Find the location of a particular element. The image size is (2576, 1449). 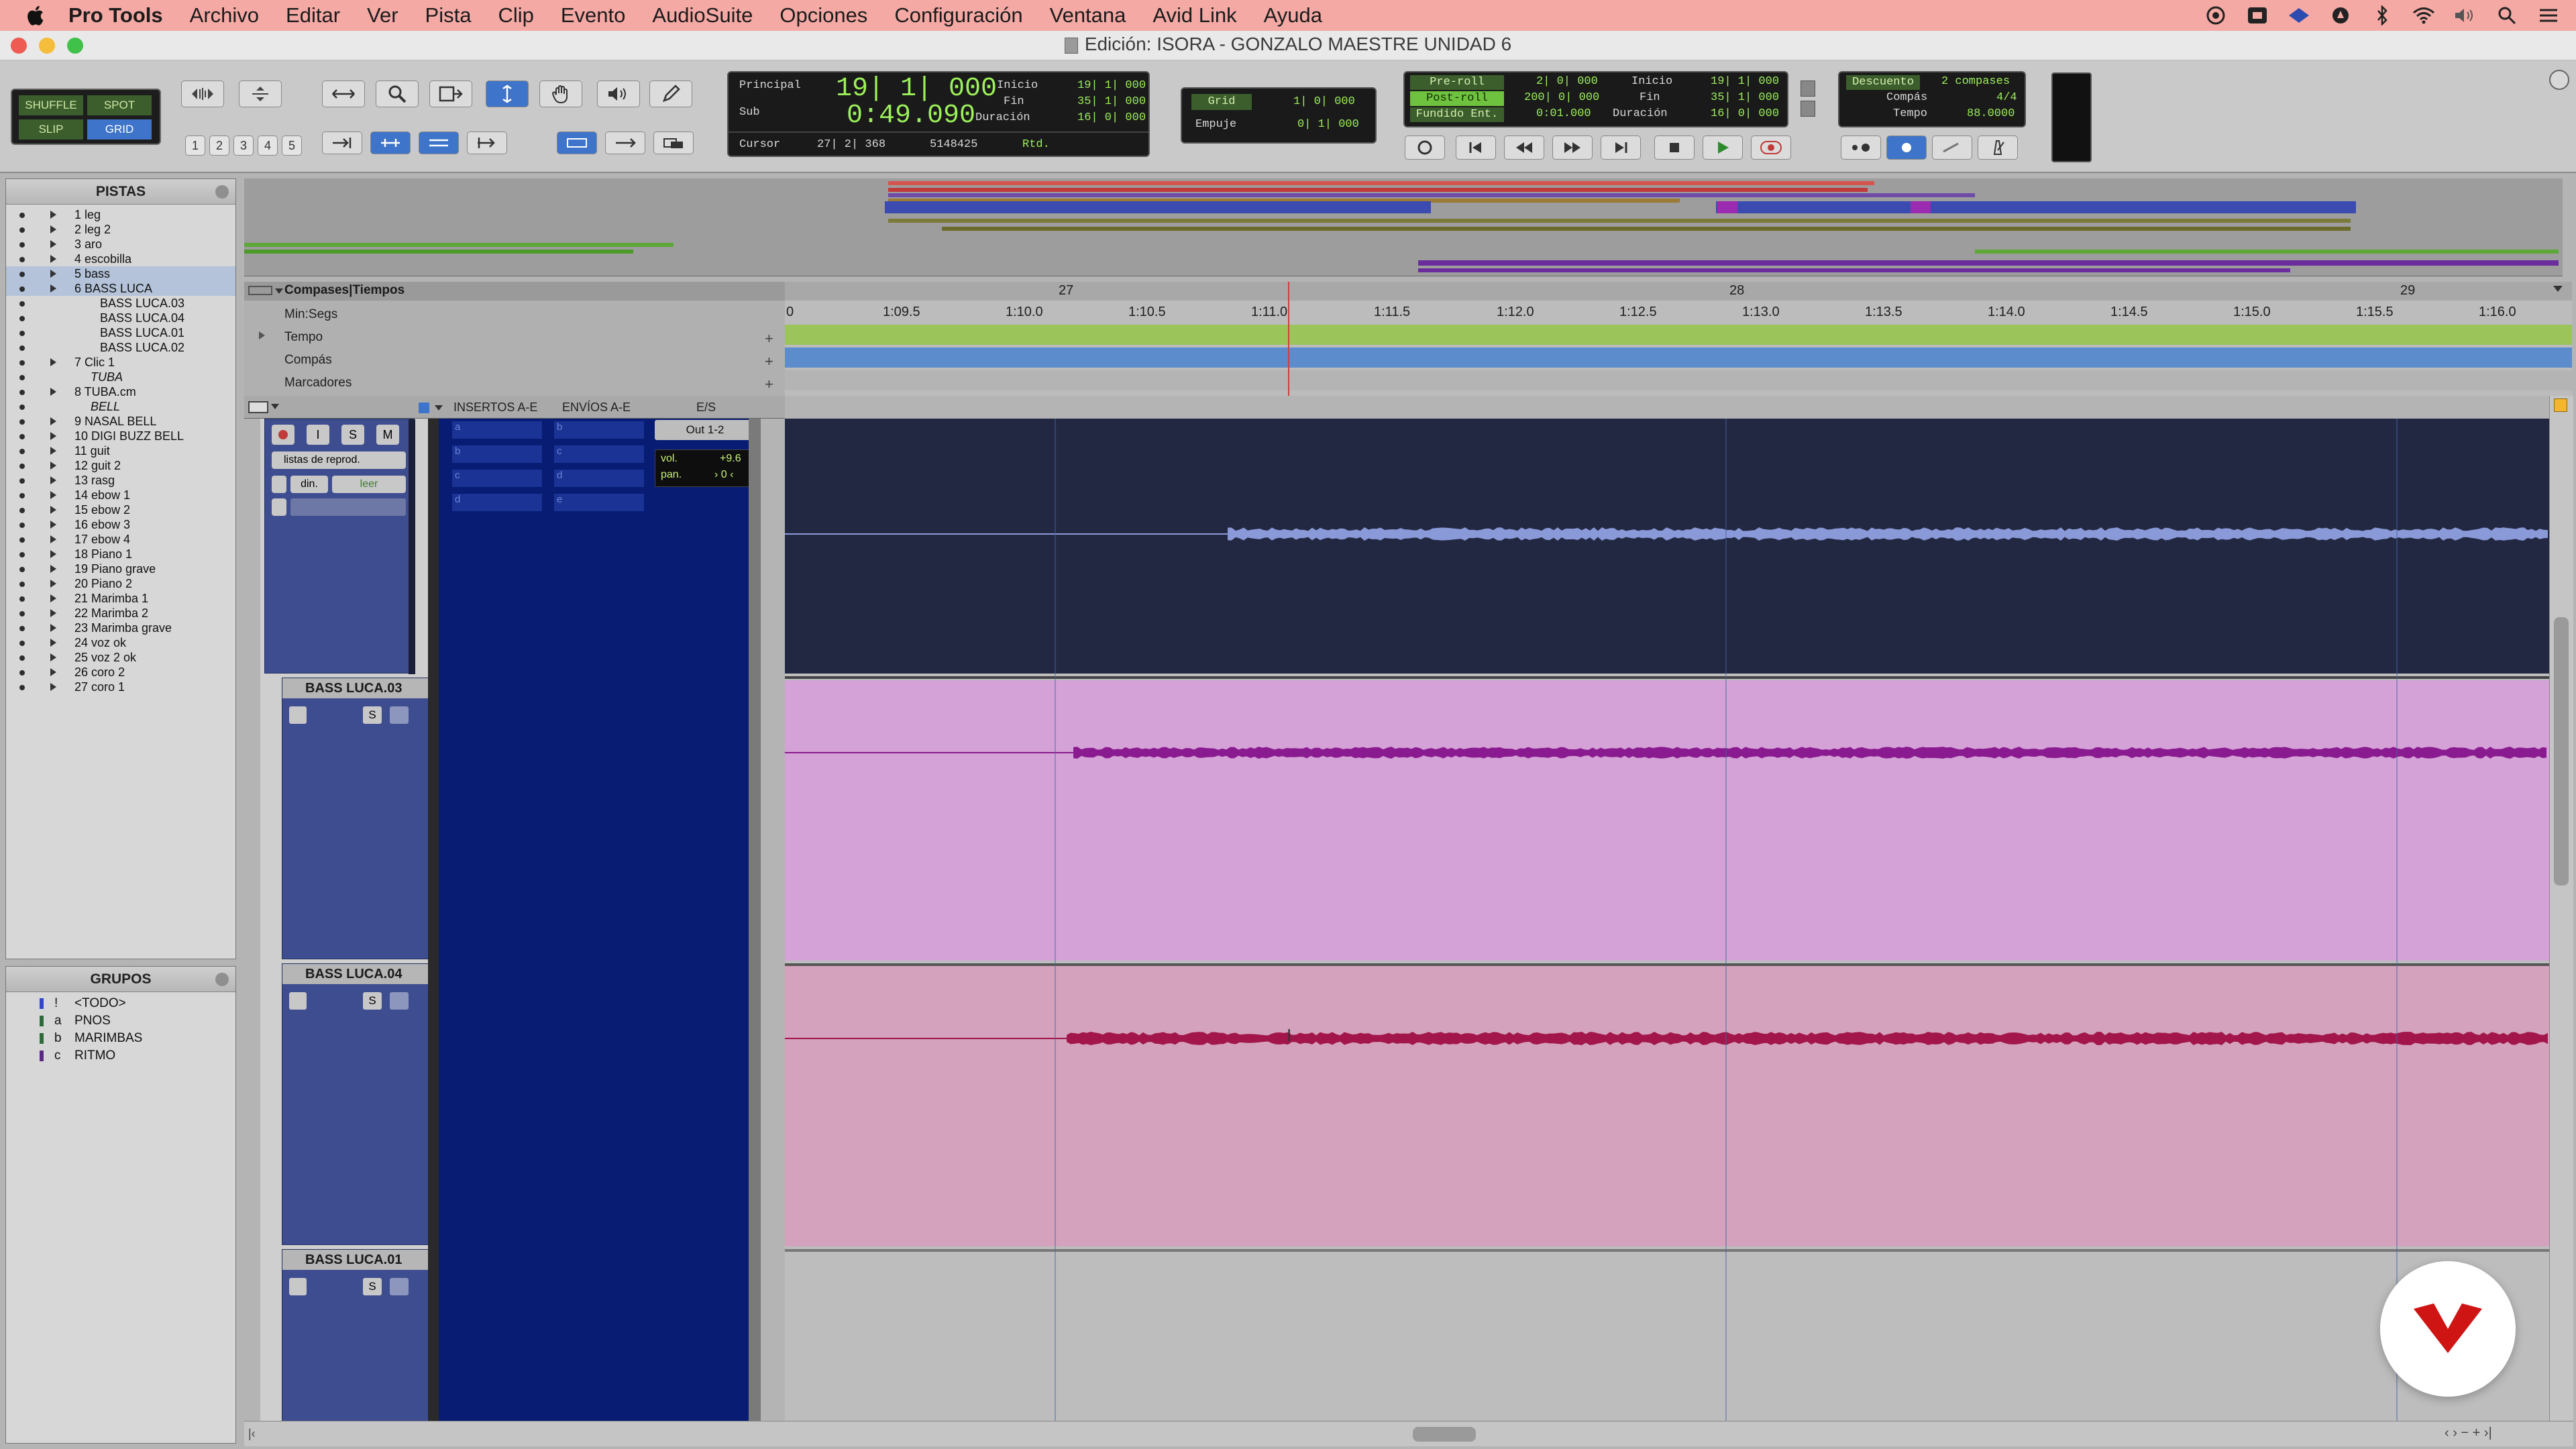

ruler-expand-icon is located at coordinates (279, 291).